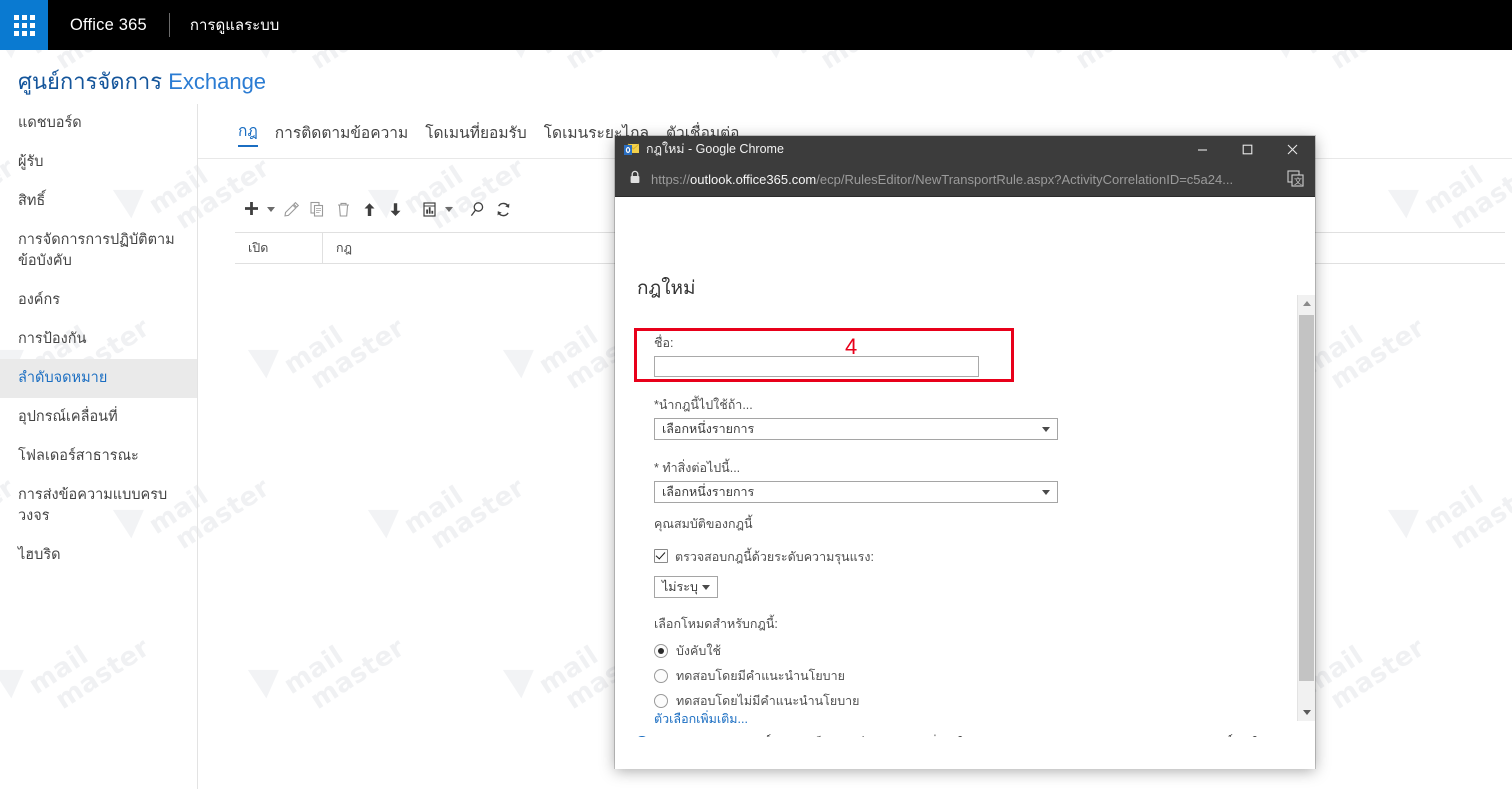  I want to click on move-up-button, so click(369, 209).